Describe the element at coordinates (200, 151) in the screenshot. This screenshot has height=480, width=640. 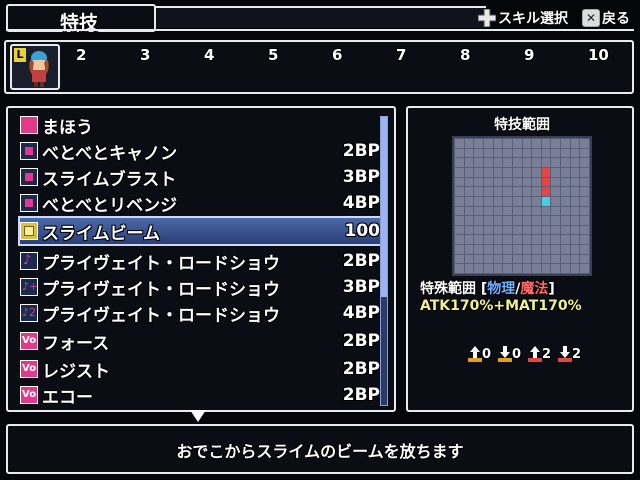
I see `skill-row: べとべとキャノン 2BP` at that location.